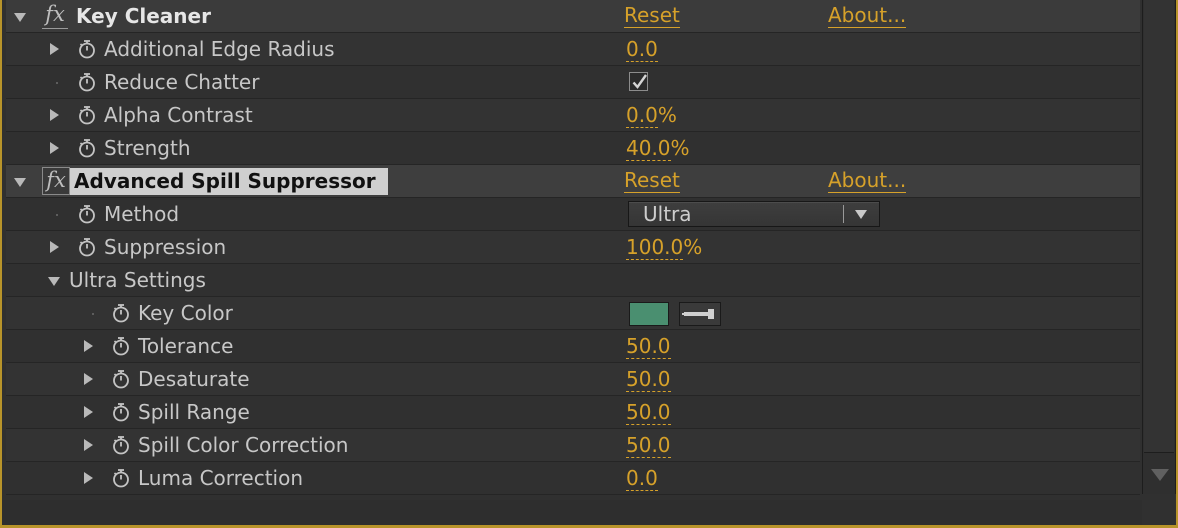 The height and width of the screenshot is (528, 1178). I want to click on property-label: Luma Correction, so click(221, 478).